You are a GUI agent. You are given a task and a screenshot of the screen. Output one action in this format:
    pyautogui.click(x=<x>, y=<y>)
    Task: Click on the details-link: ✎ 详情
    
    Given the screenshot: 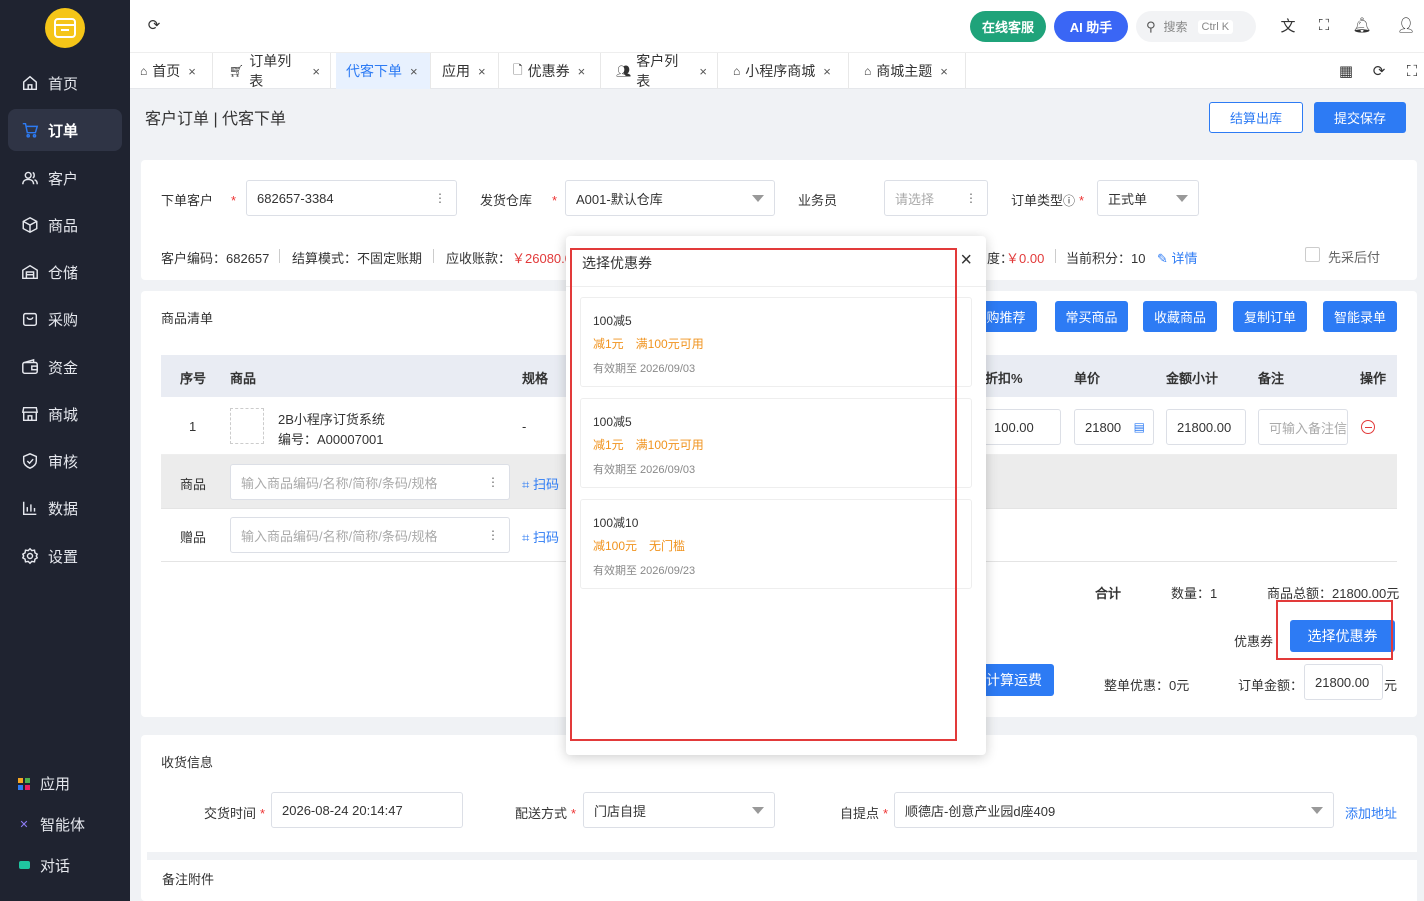 What is the action you would take?
    pyautogui.click(x=1177, y=257)
    